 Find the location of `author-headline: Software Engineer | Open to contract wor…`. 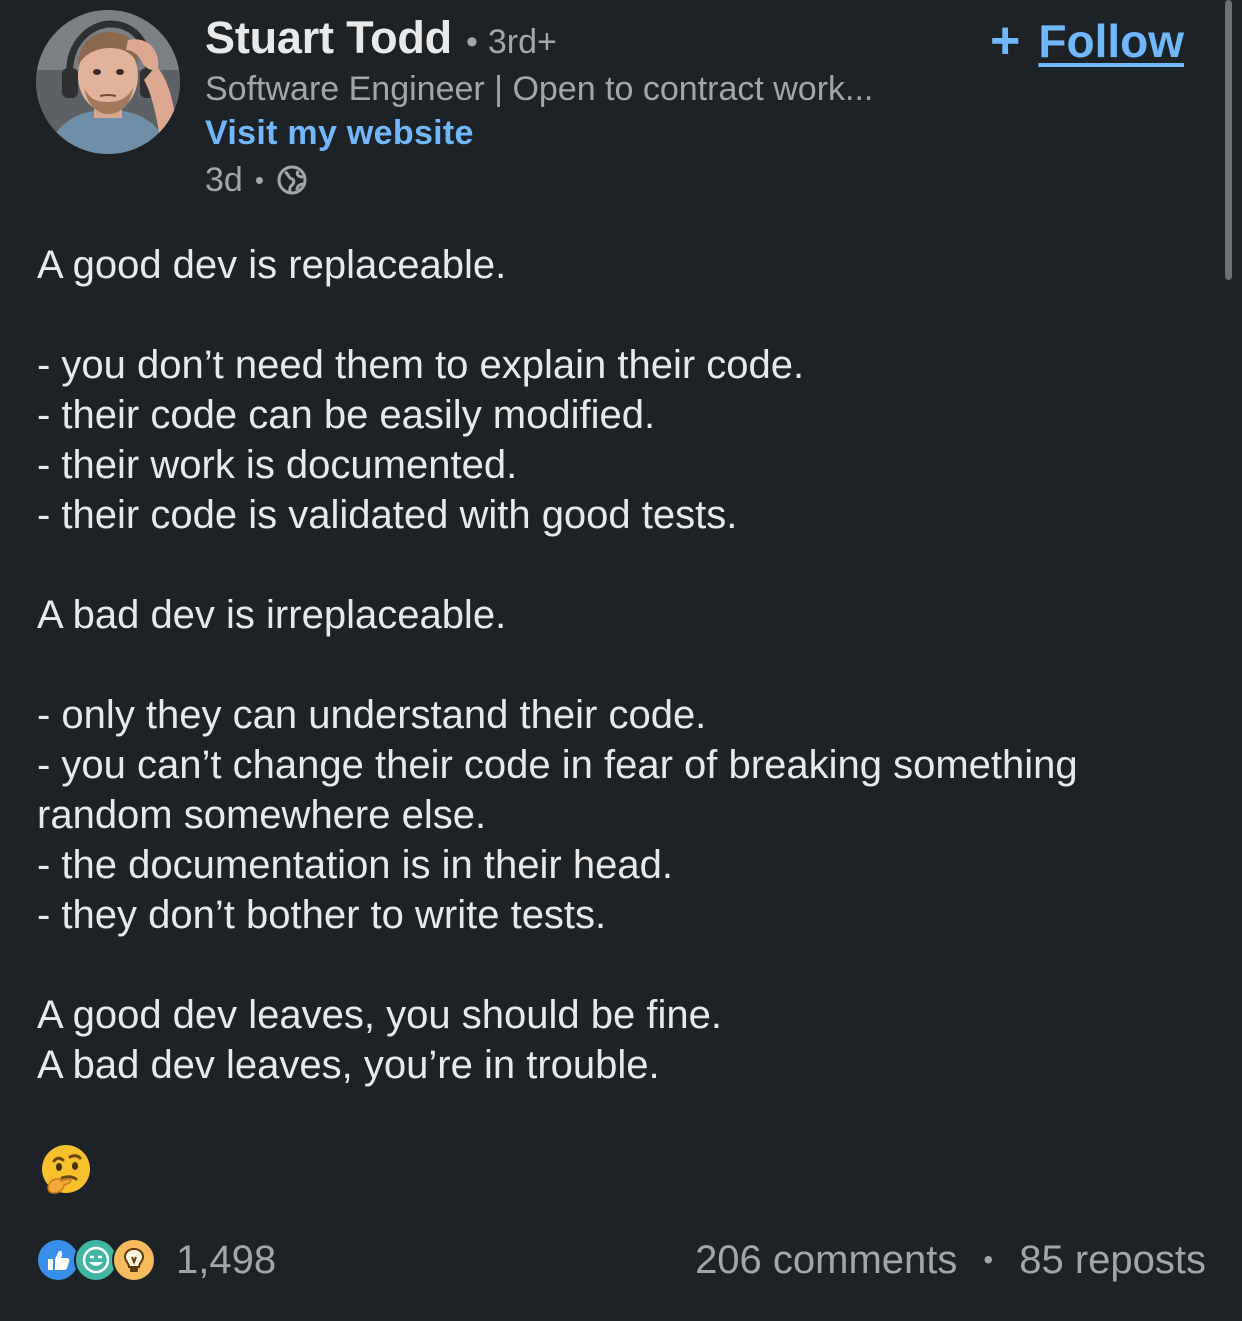

author-headline: Software Engineer | Open to contract wor… is located at coordinates (539, 89).